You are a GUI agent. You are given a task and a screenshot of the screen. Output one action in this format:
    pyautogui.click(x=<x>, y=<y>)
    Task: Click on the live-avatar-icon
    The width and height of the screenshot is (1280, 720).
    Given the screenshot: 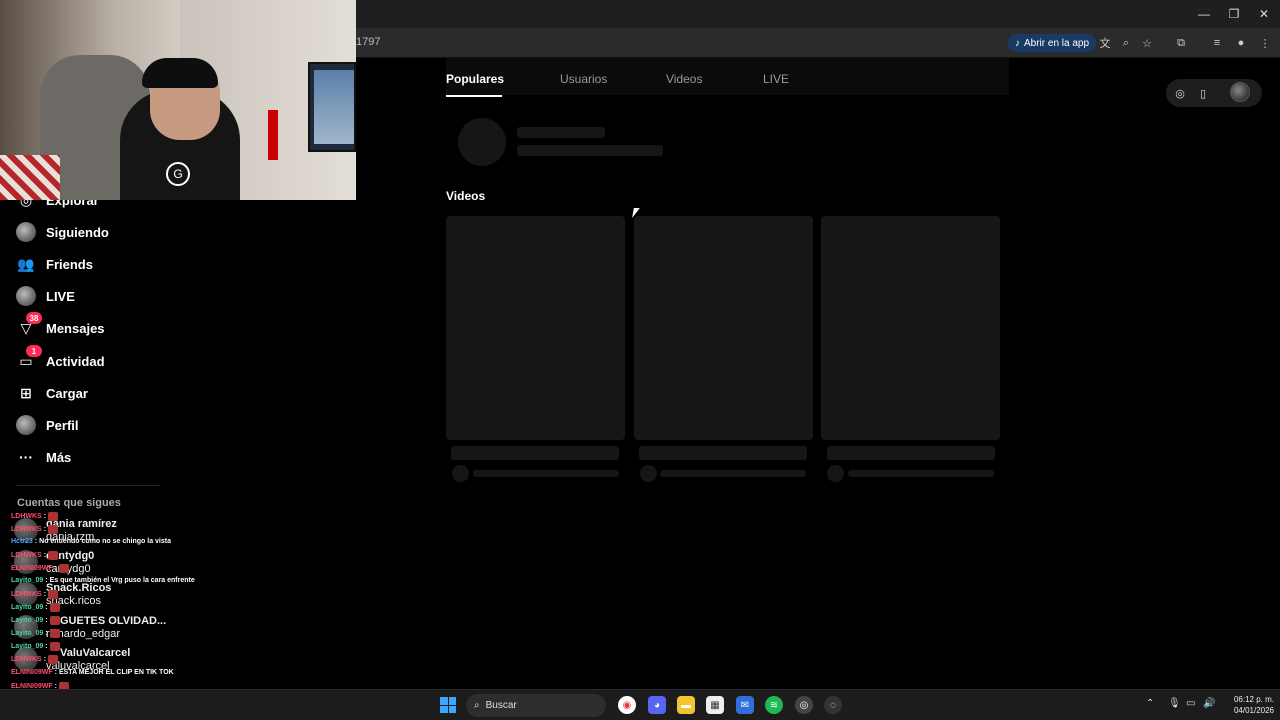 What is the action you would take?
    pyautogui.click(x=26, y=296)
    